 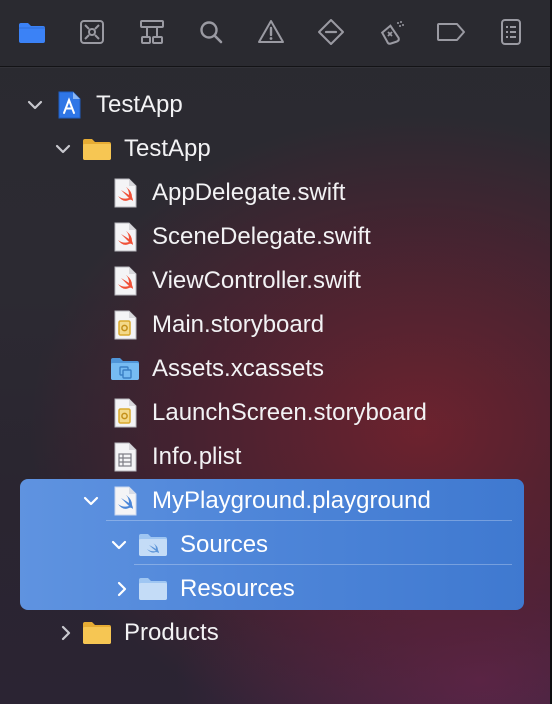 What do you see at coordinates (249, 192) in the screenshot?
I see `tree-row-label: AppDelegate.swift` at bounding box center [249, 192].